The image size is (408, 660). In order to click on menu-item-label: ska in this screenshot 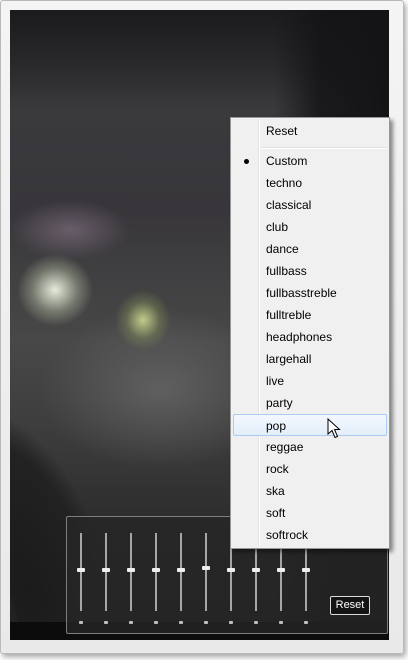, I will do `click(275, 491)`.